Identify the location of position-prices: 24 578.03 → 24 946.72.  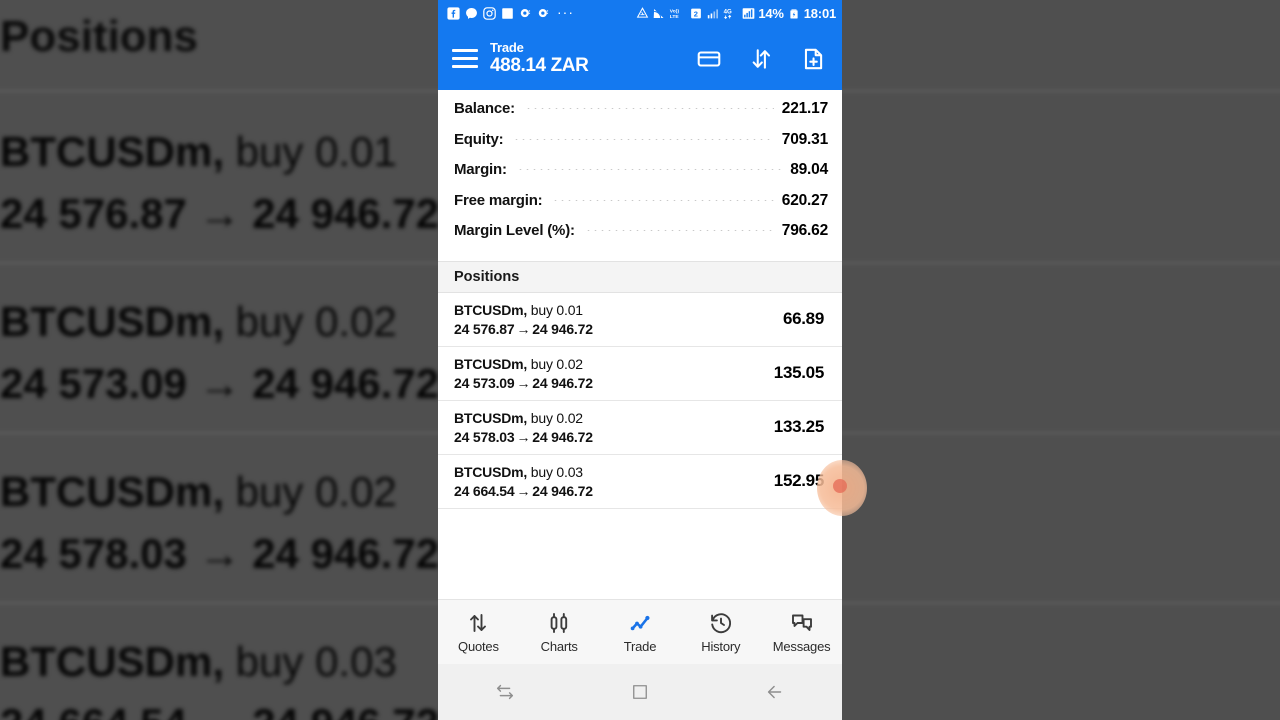
(523, 437).